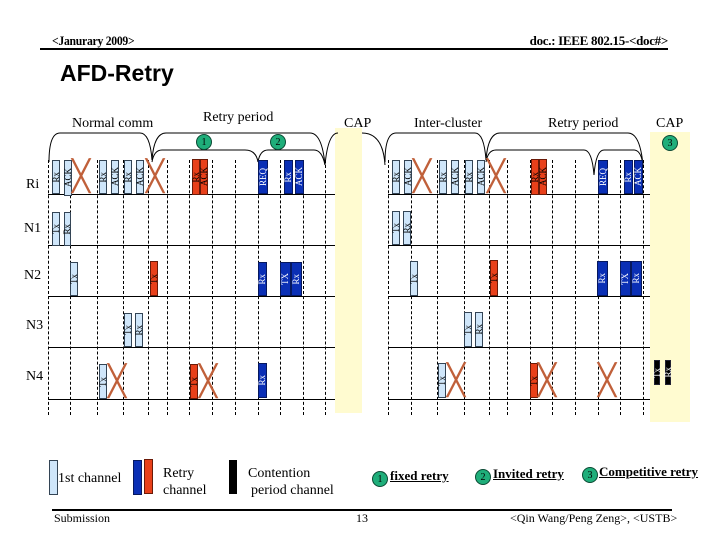  What do you see at coordinates (483, 477) in the screenshot?
I see `legend-badge-2: 2` at bounding box center [483, 477].